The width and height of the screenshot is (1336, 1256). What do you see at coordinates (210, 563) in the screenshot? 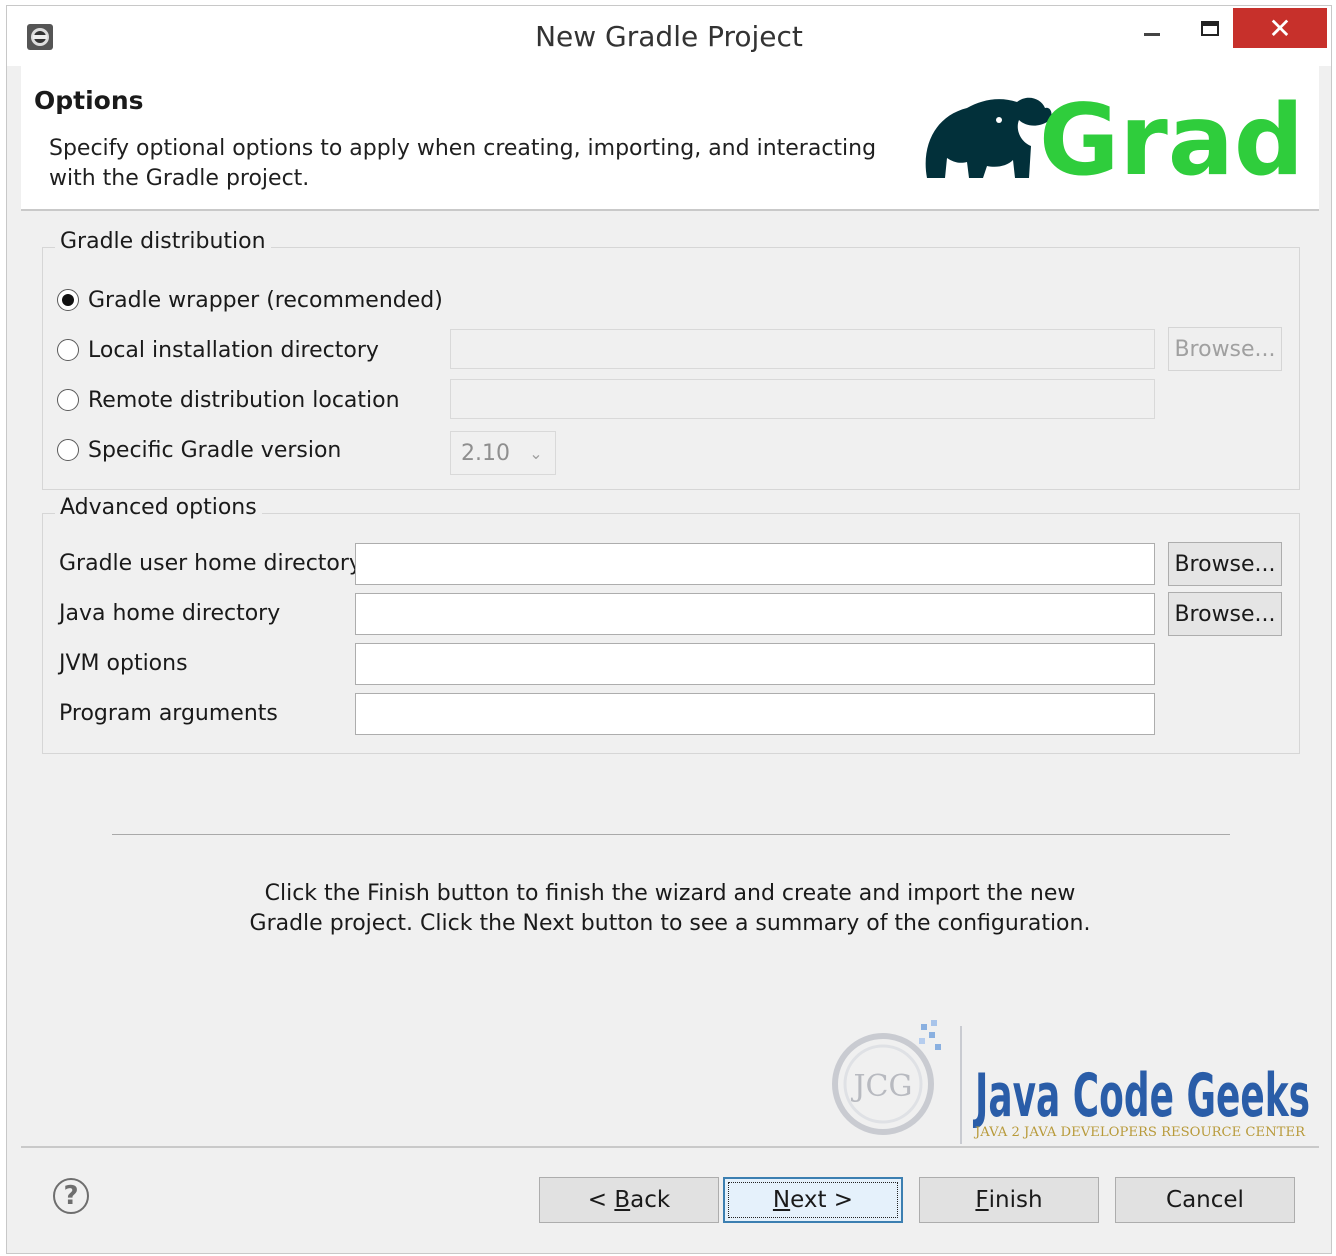
I see `gradle-user-home-label: Gradle user home directory` at bounding box center [210, 563].